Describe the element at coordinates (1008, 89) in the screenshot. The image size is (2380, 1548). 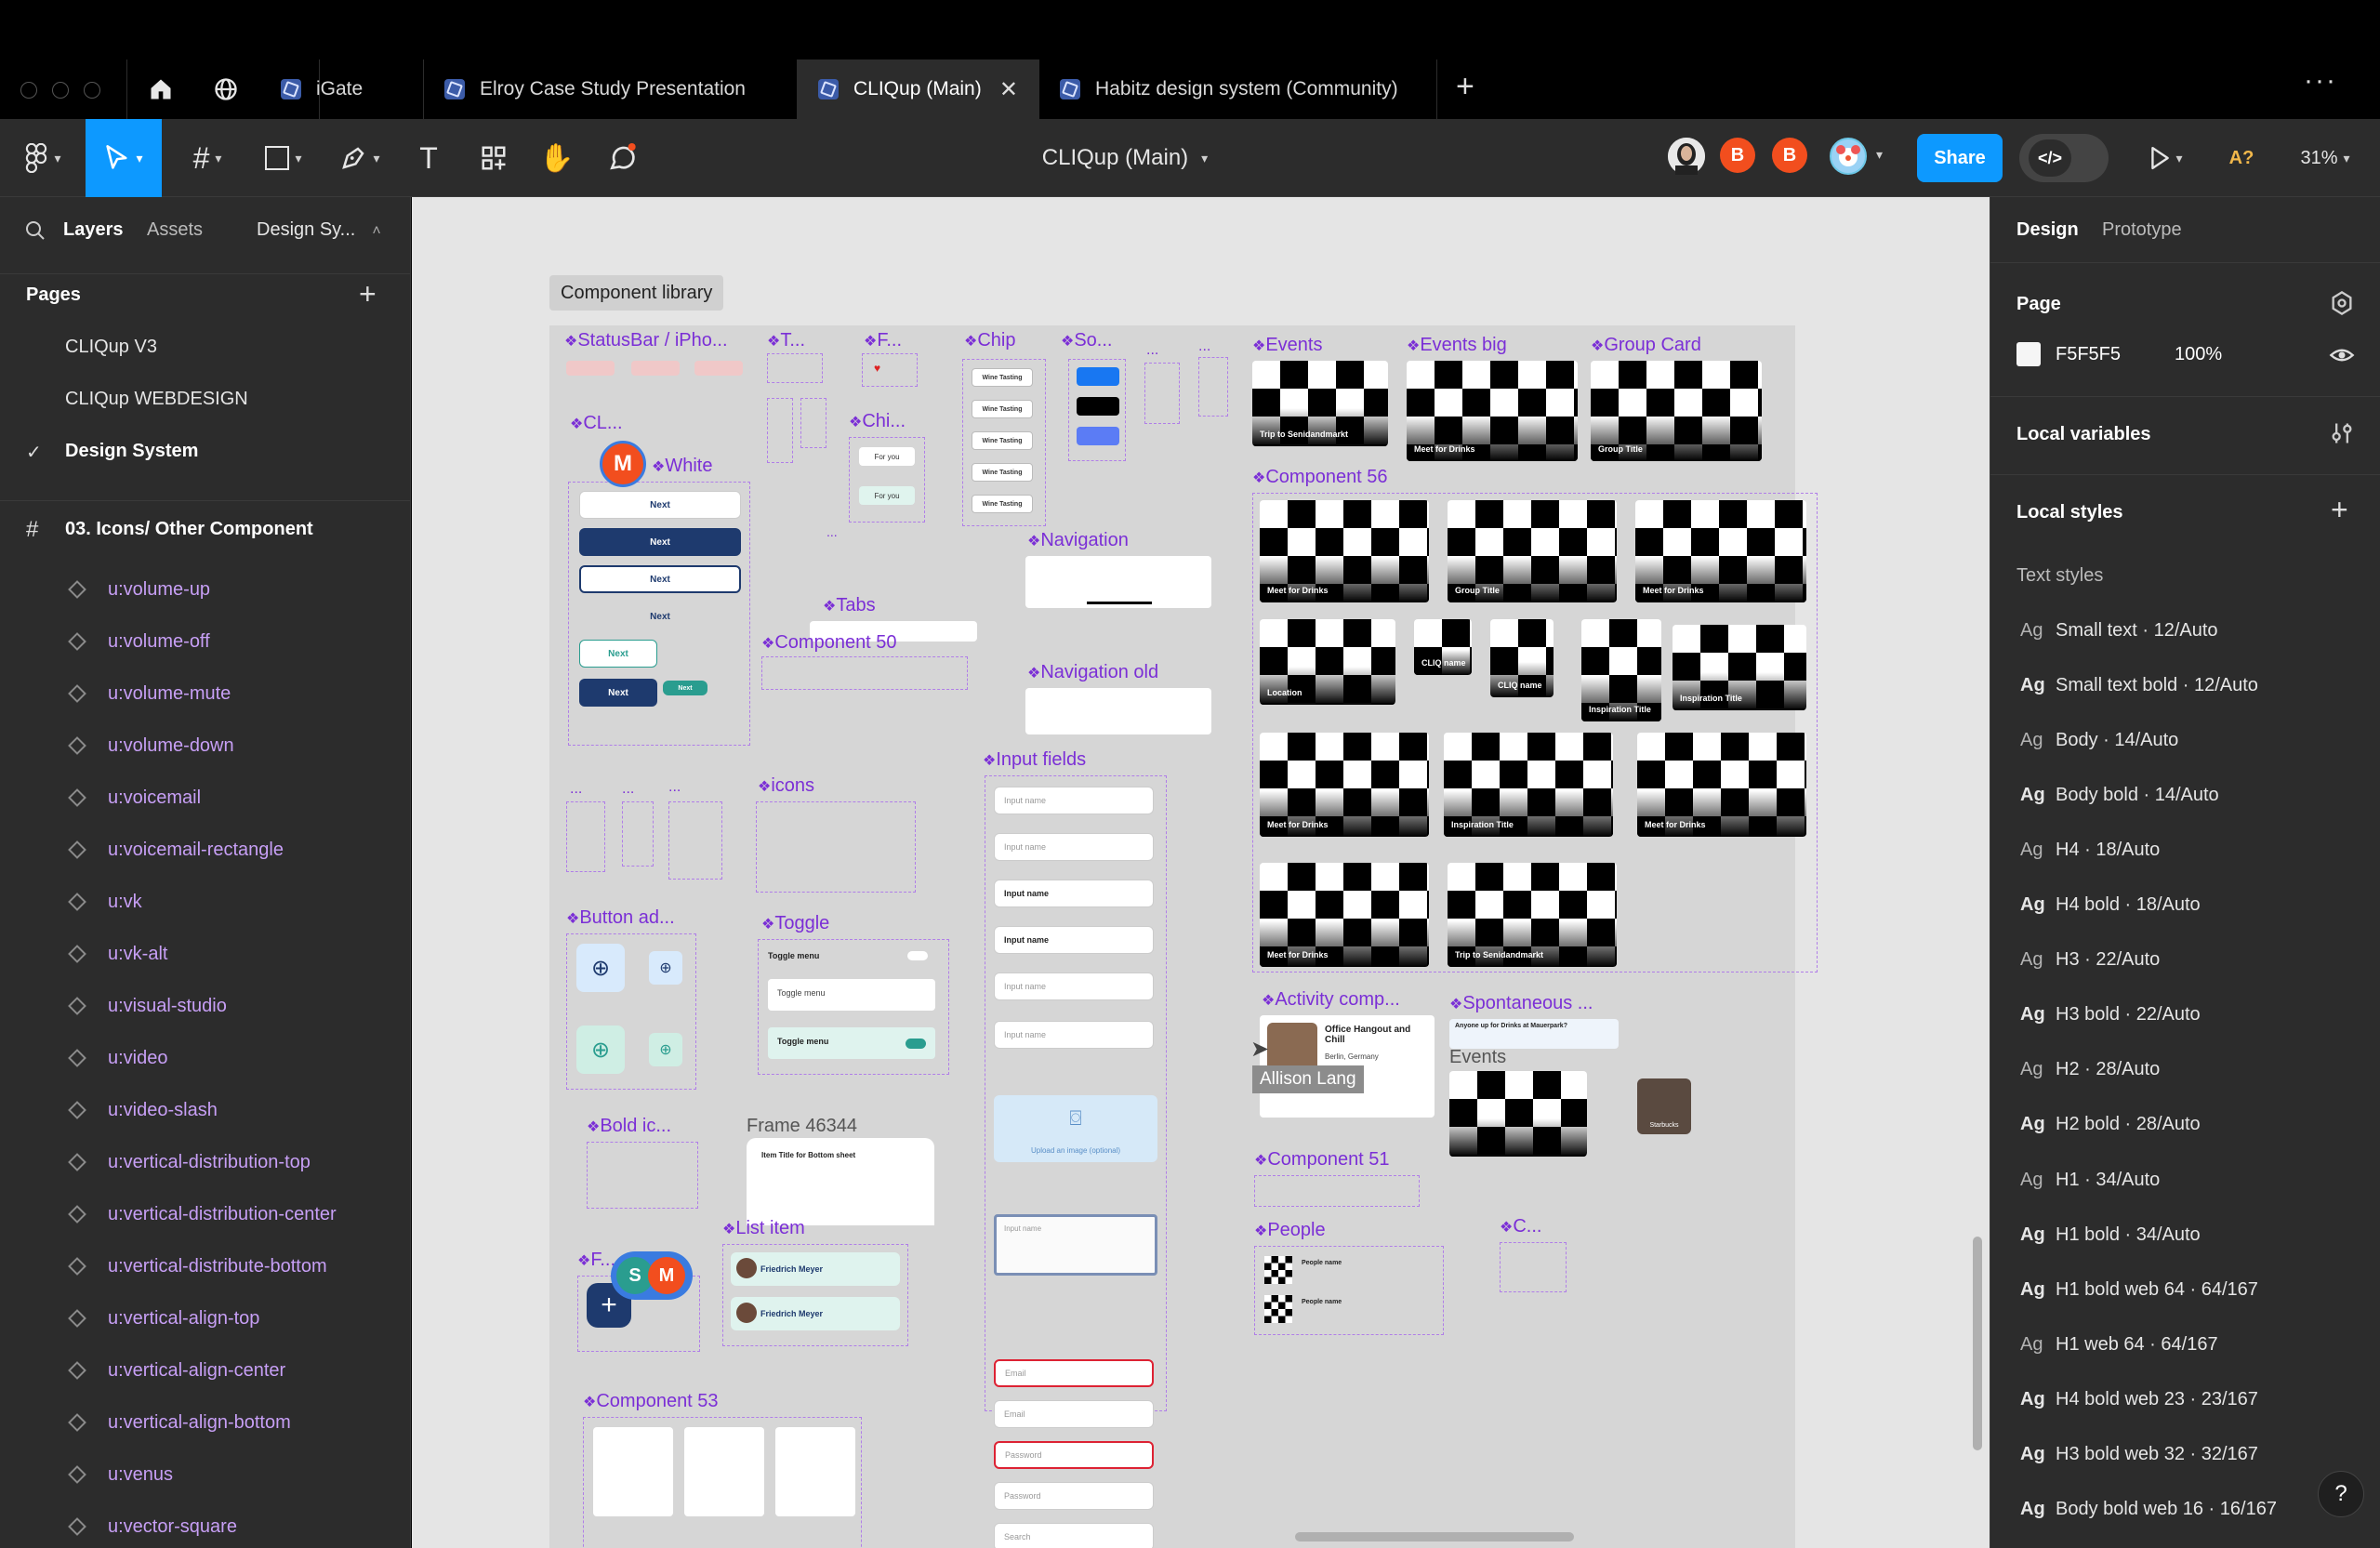
I see `close-tab-icon: ✕` at that location.